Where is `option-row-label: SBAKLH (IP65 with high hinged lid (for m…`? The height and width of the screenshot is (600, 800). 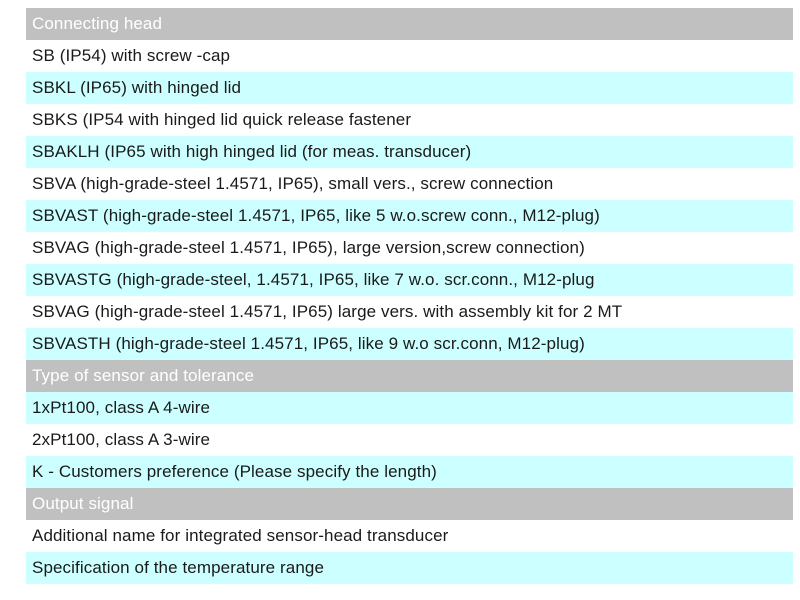 option-row-label: SBAKLH (IP65 with high hinged lid (for m… is located at coordinates (409, 152).